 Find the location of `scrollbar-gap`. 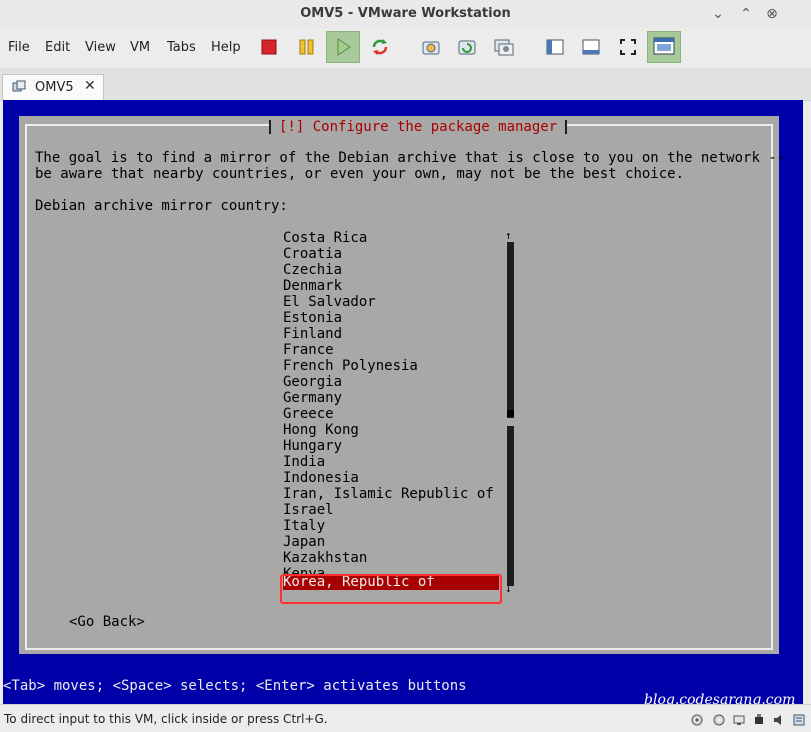

scrollbar-gap is located at coordinates (510, 422).